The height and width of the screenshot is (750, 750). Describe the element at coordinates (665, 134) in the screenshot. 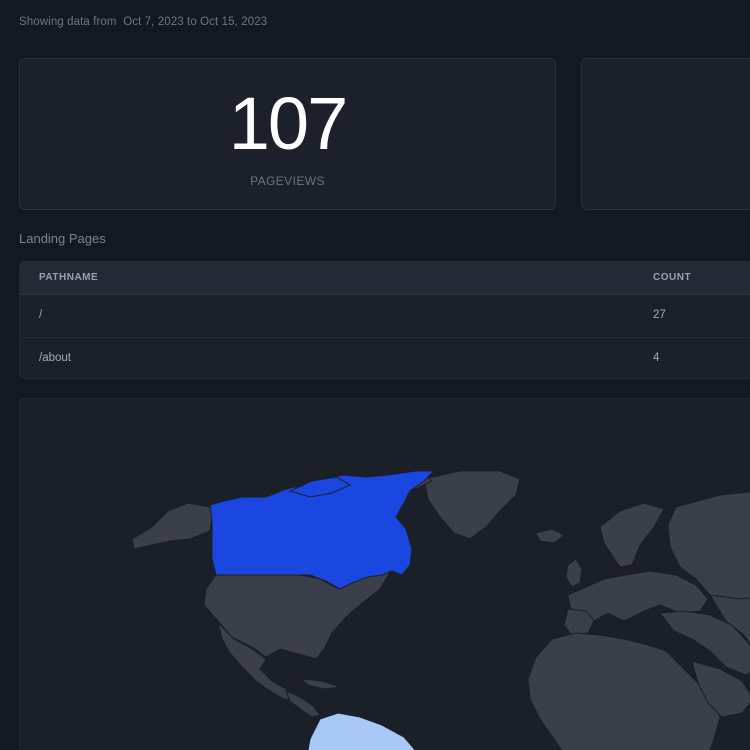

I see `secondary-stat-card` at that location.